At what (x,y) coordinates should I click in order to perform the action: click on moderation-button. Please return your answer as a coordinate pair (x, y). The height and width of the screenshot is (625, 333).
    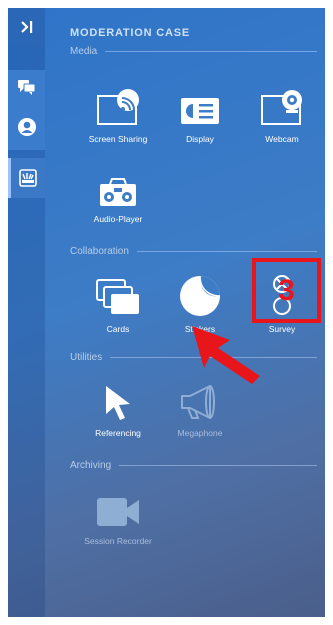
    Looking at the image, I should click on (26, 178).